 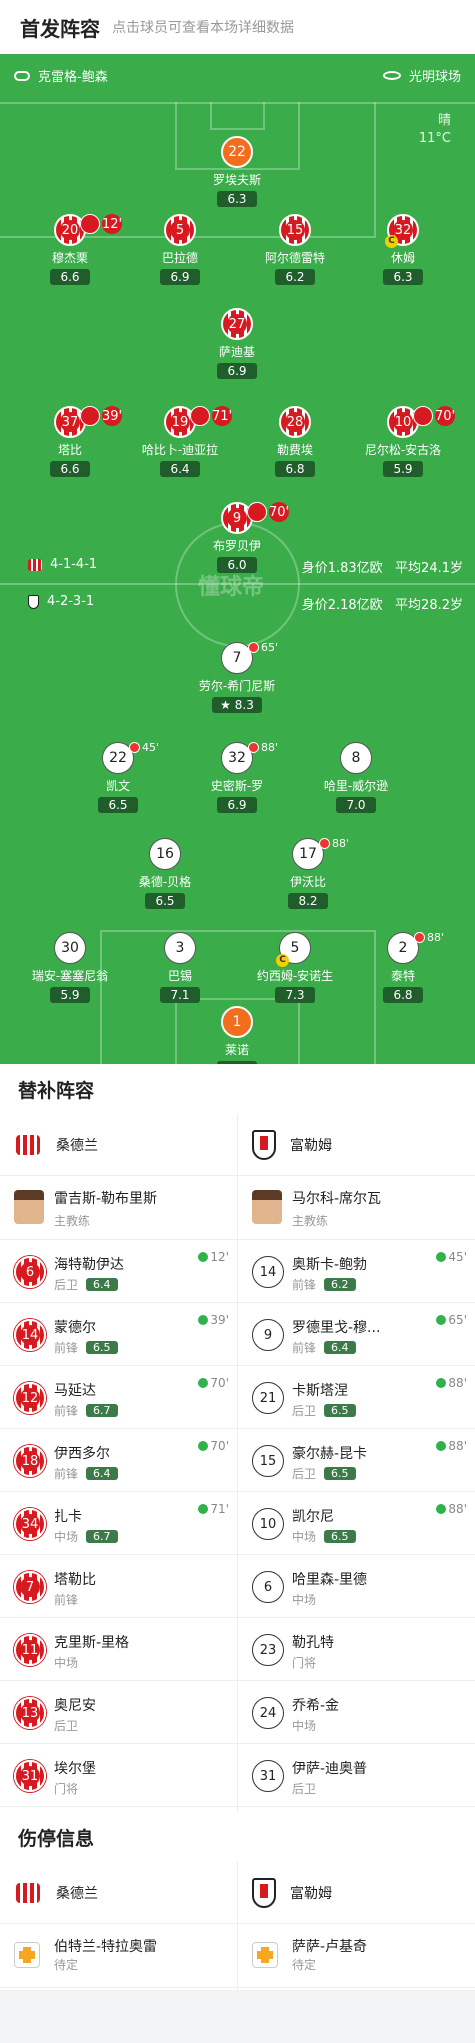 What do you see at coordinates (382, 605) in the screenshot?
I see `away-value: 身价2.18亿欧 平均28.2岁` at bounding box center [382, 605].